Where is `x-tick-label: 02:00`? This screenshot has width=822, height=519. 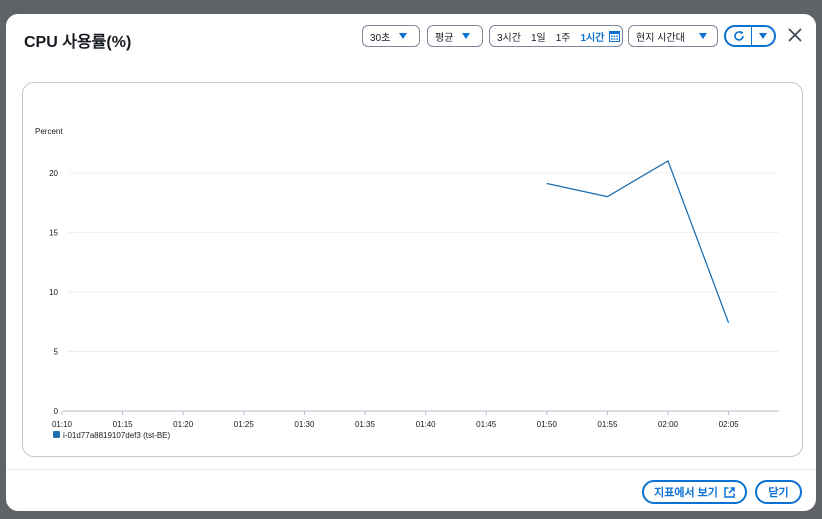
x-tick-label: 02:00 is located at coordinates (668, 424).